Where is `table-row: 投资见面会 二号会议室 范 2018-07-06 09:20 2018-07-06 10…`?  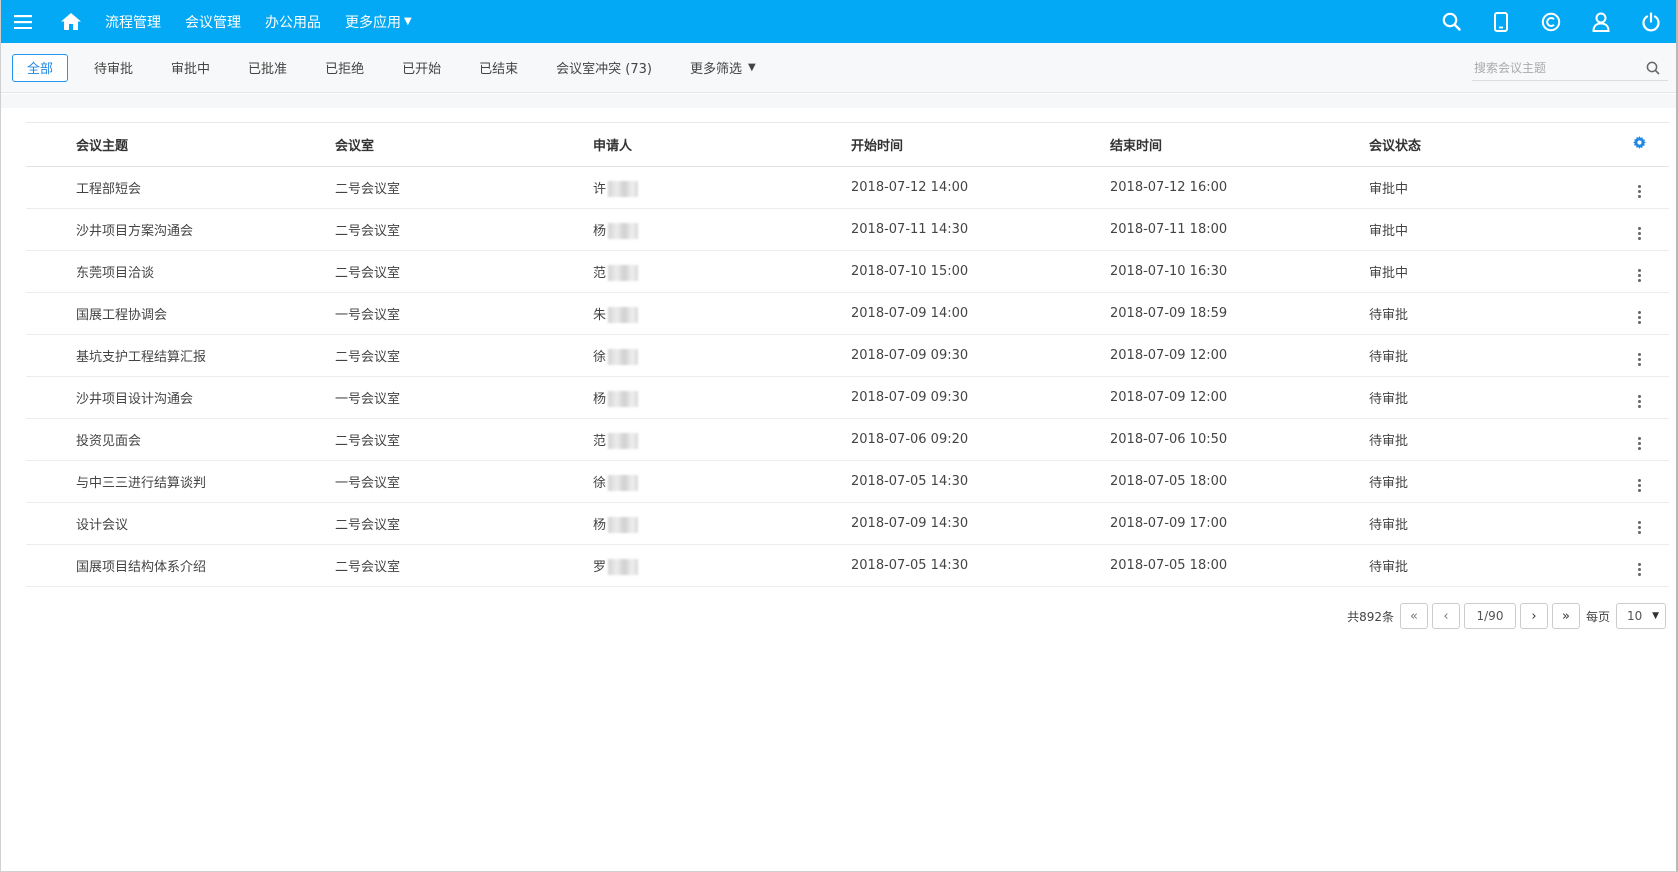
table-row: 投资见面会 二号会议室 范 2018-07-06 09:20 2018-07-06 10… is located at coordinates (847, 439).